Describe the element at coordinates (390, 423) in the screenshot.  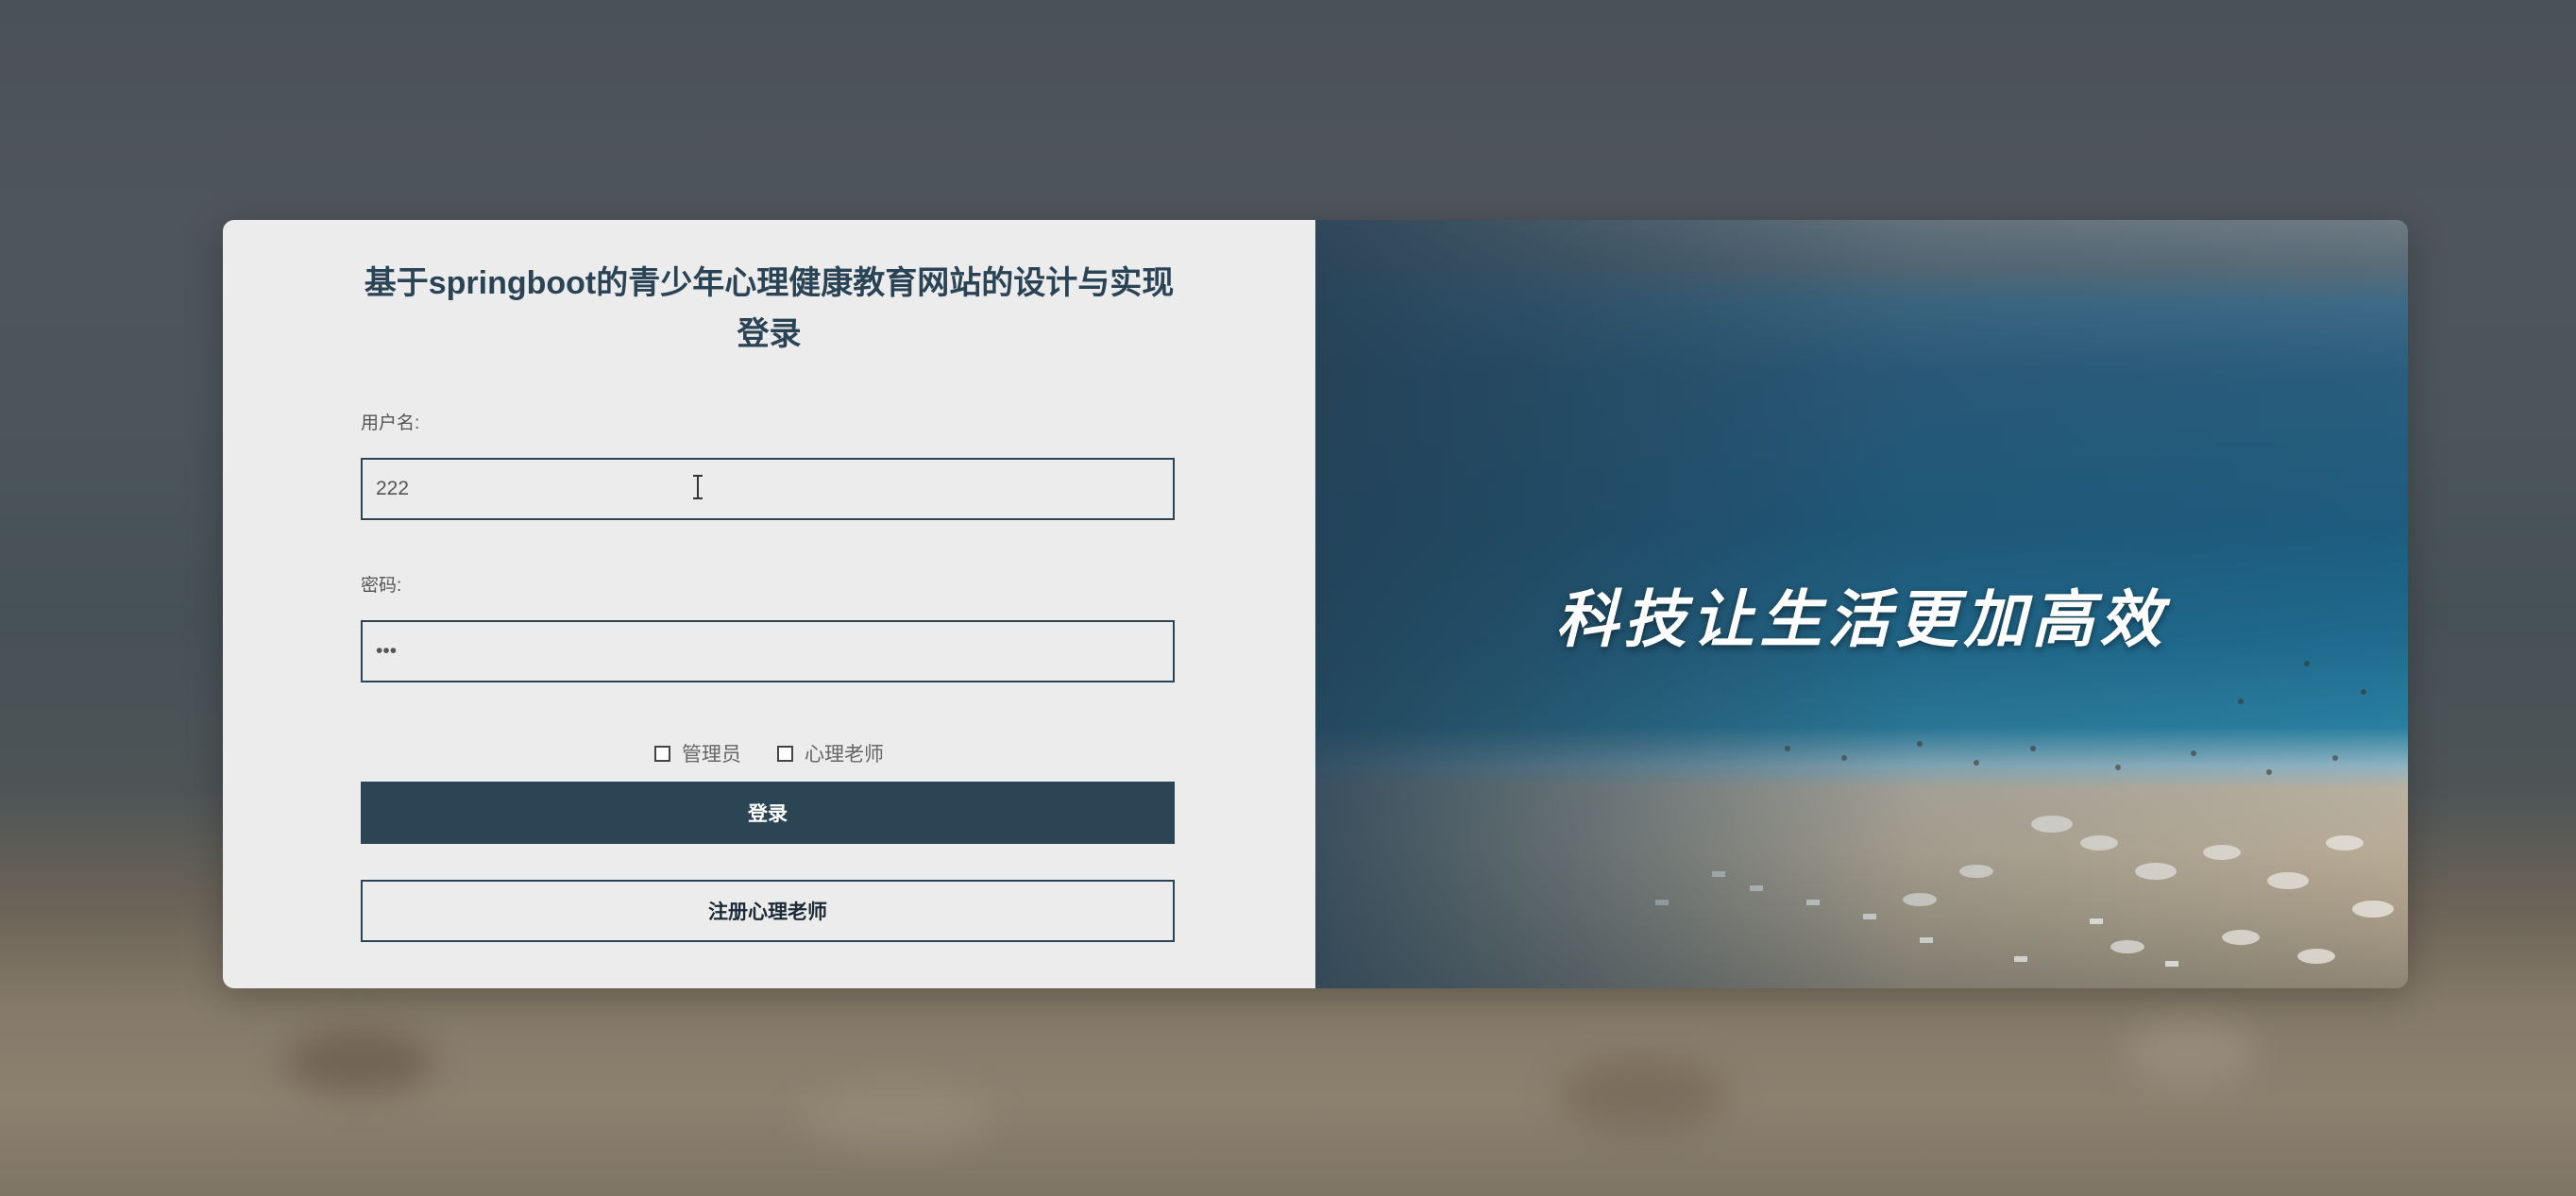
I see `username-label: 用户名:` at that location.